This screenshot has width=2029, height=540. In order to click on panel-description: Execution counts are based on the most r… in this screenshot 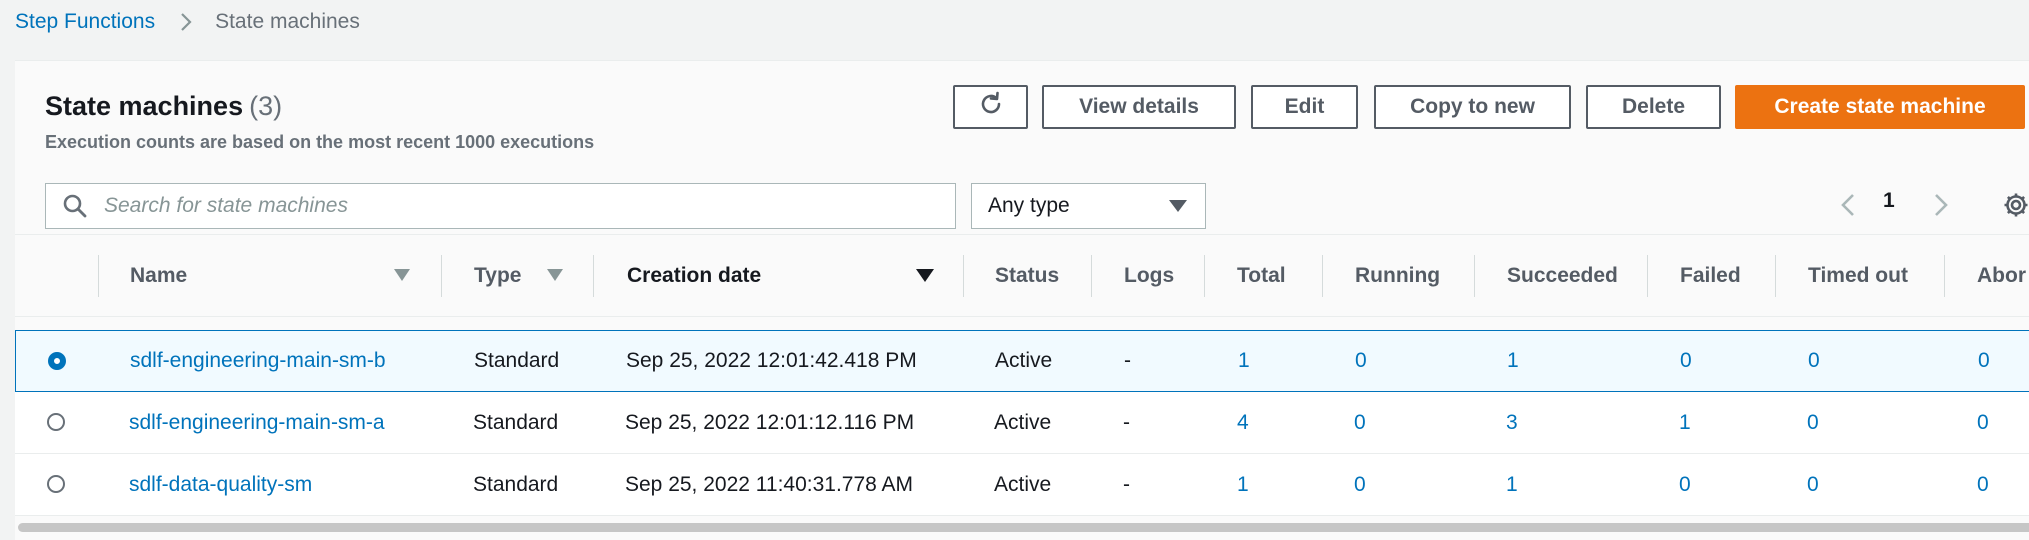, I will do `click(320, 142)`.